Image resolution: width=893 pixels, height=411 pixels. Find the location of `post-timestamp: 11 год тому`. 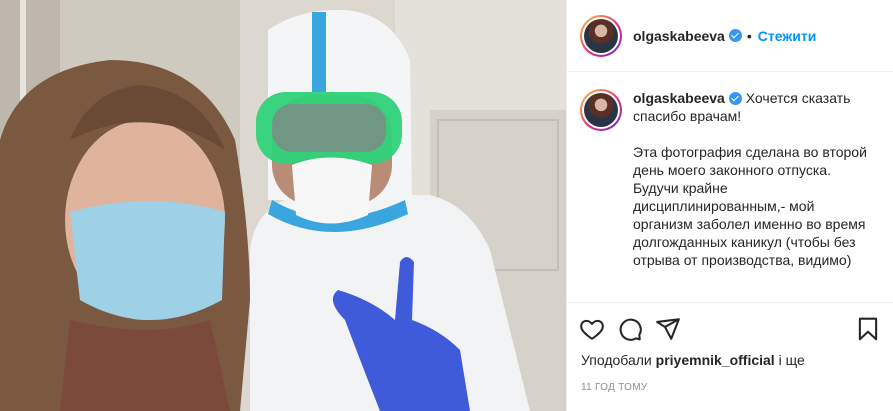

post-timestamp: 11 год тому is located at coordinates (730, 387).